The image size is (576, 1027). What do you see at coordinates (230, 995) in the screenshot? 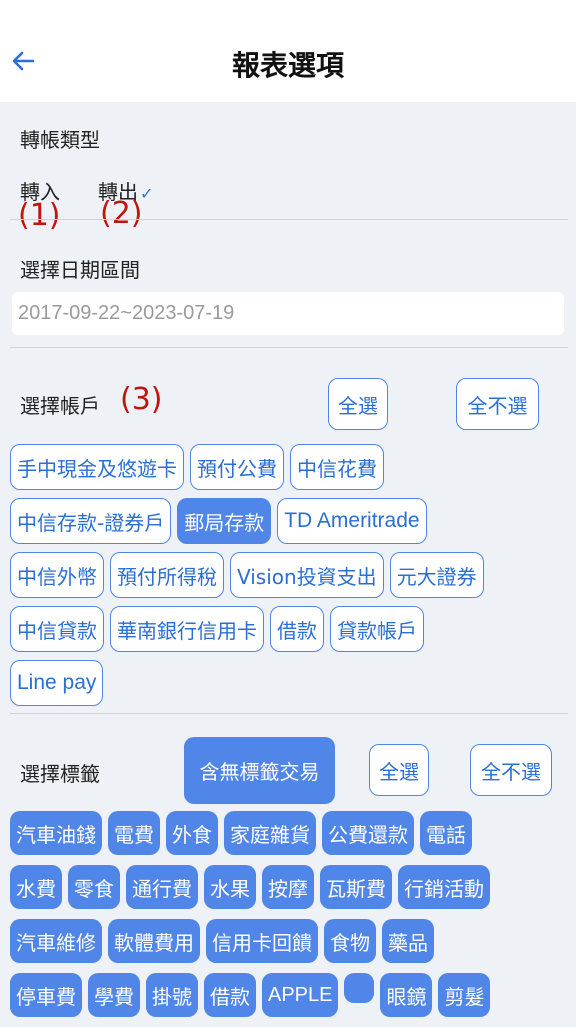
I see `tag-chip: 借款` at bounding box center [230, 995].